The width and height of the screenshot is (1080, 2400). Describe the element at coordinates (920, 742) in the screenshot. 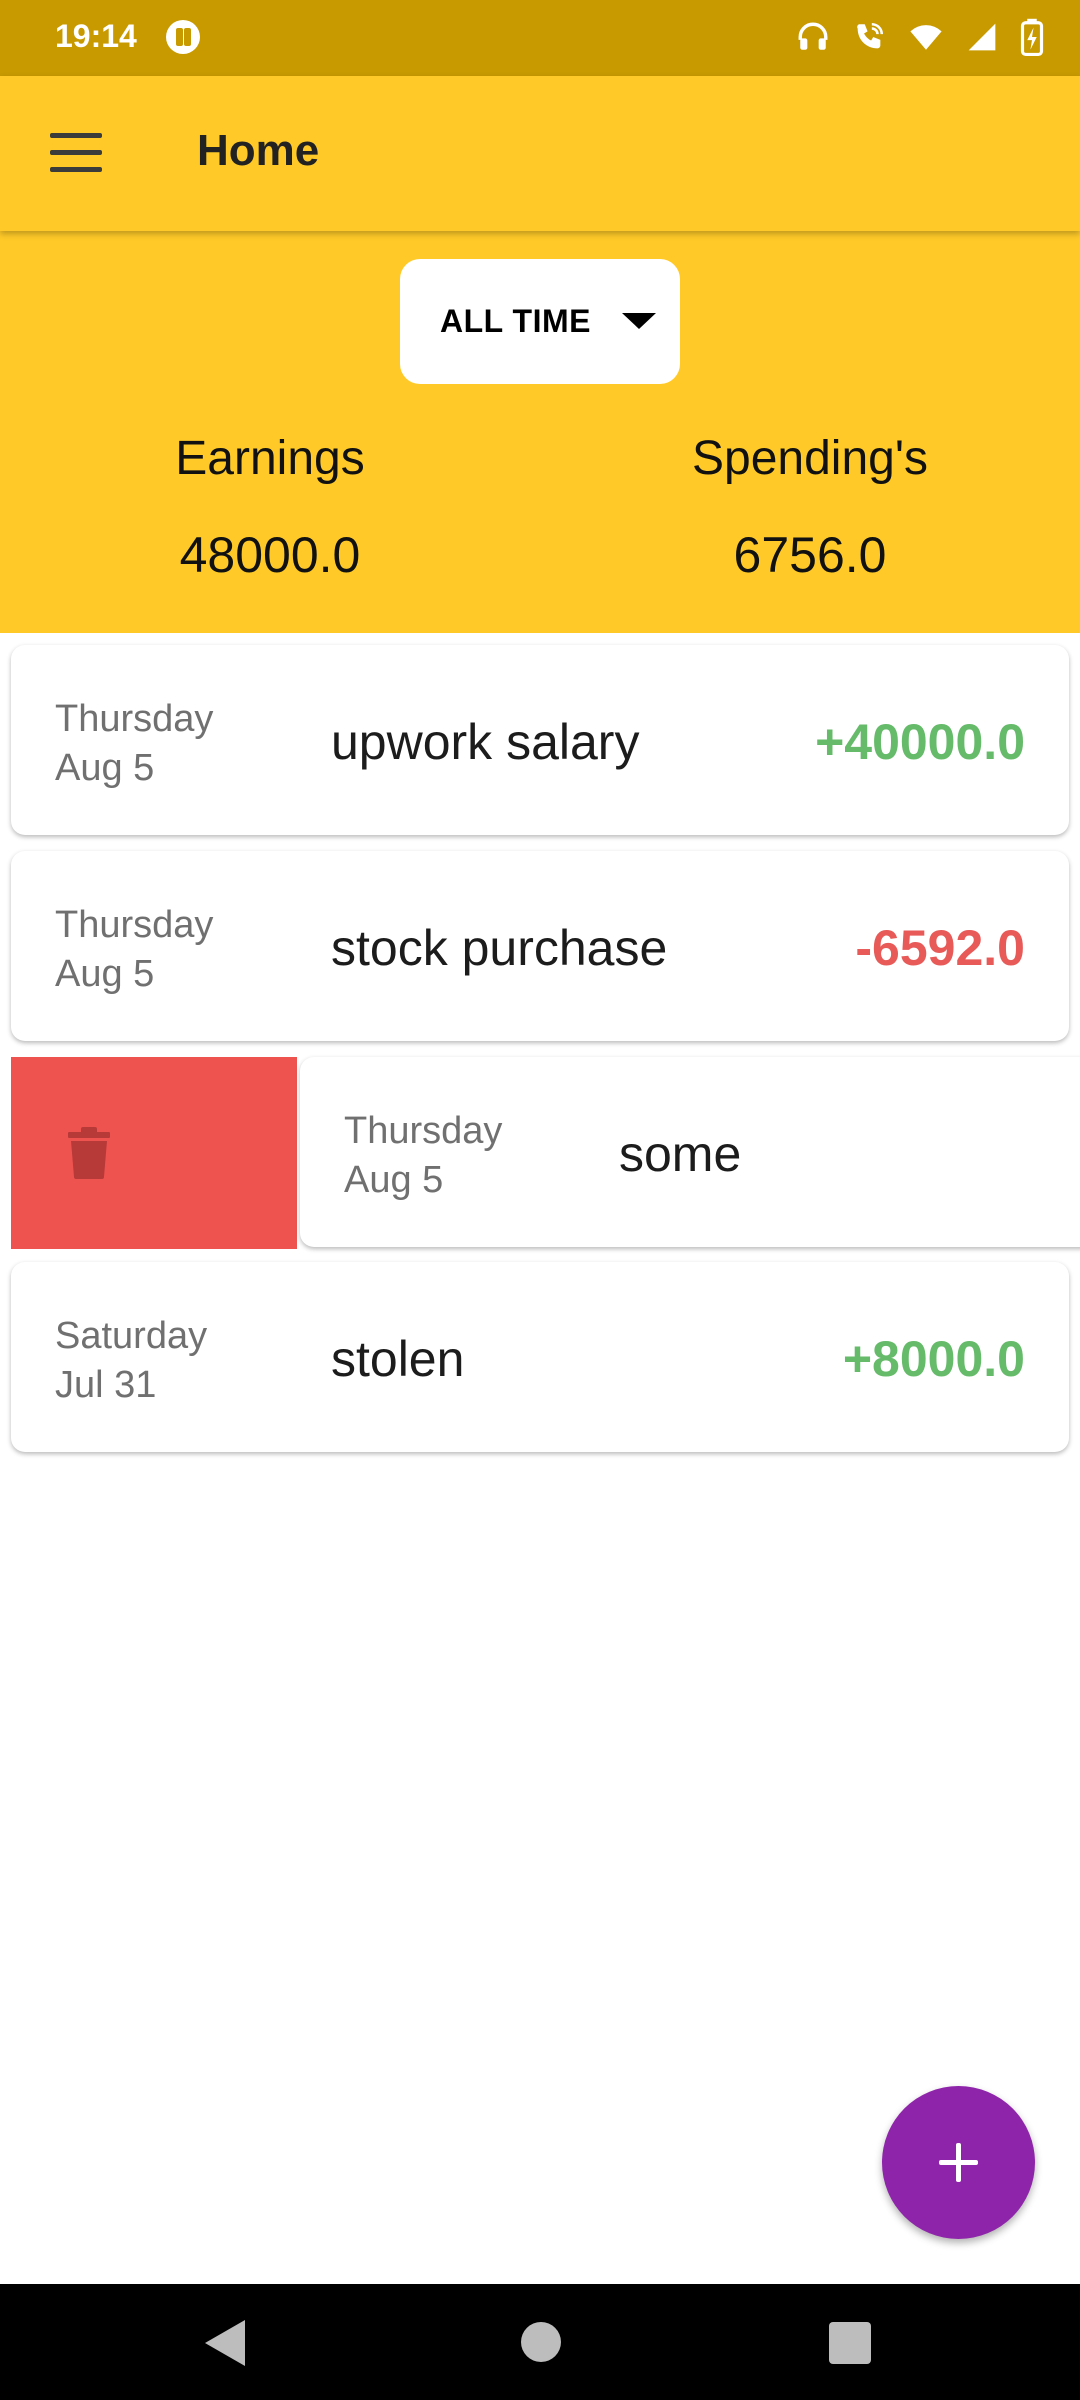

I see `transaction-amount: +40000.0` at that location.